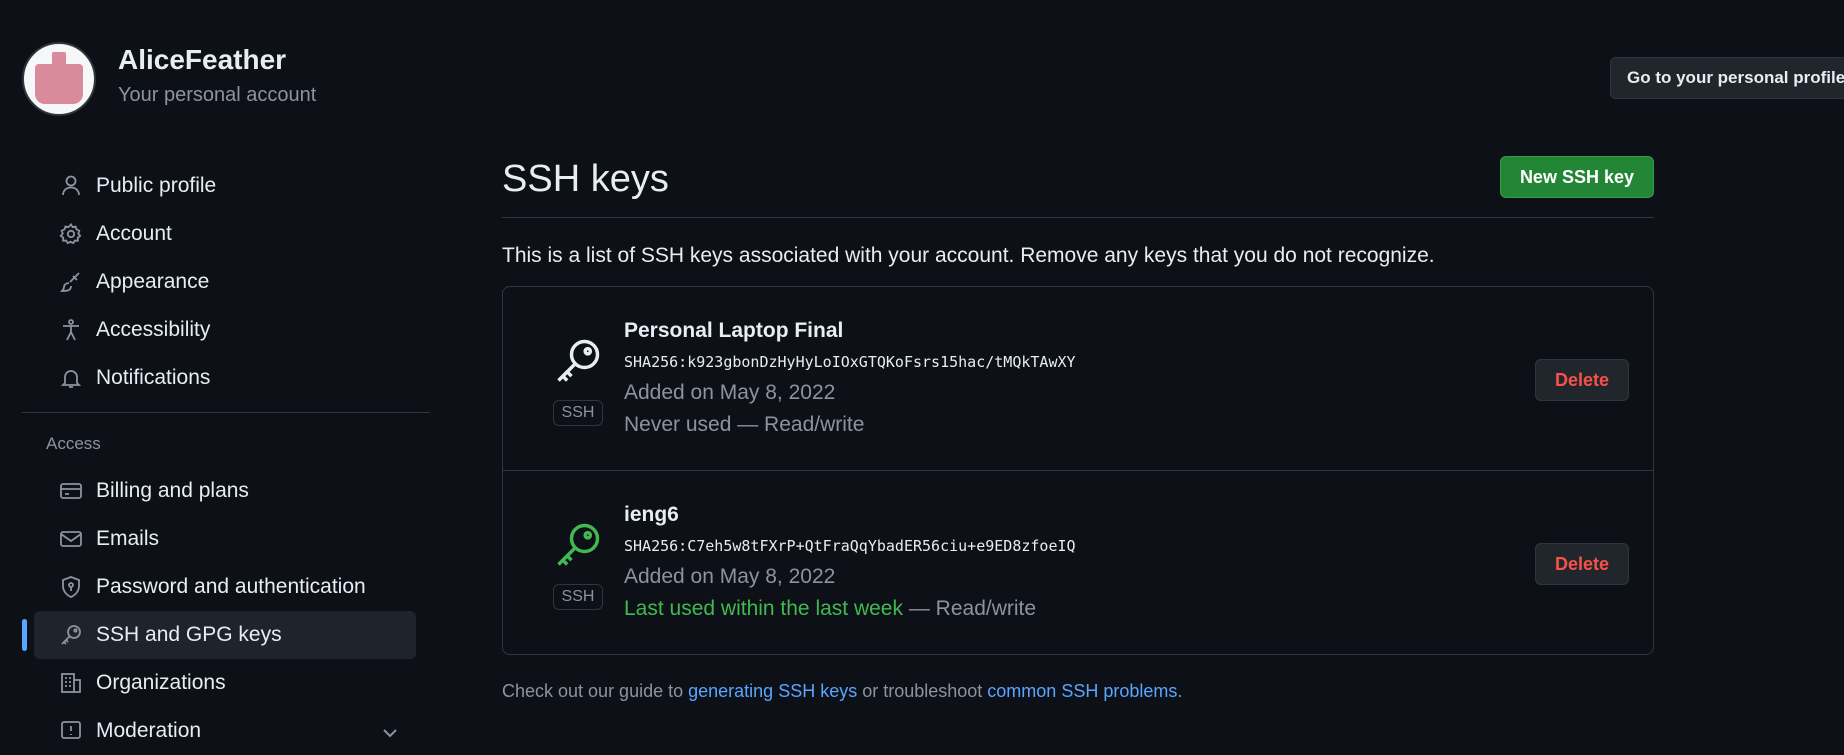 The width and height of the screenshot is (1844, 755). Describe the element at coordinates (763, 608) in the screenshot. I see `key-usage-status: Last used within the last week` at that location.